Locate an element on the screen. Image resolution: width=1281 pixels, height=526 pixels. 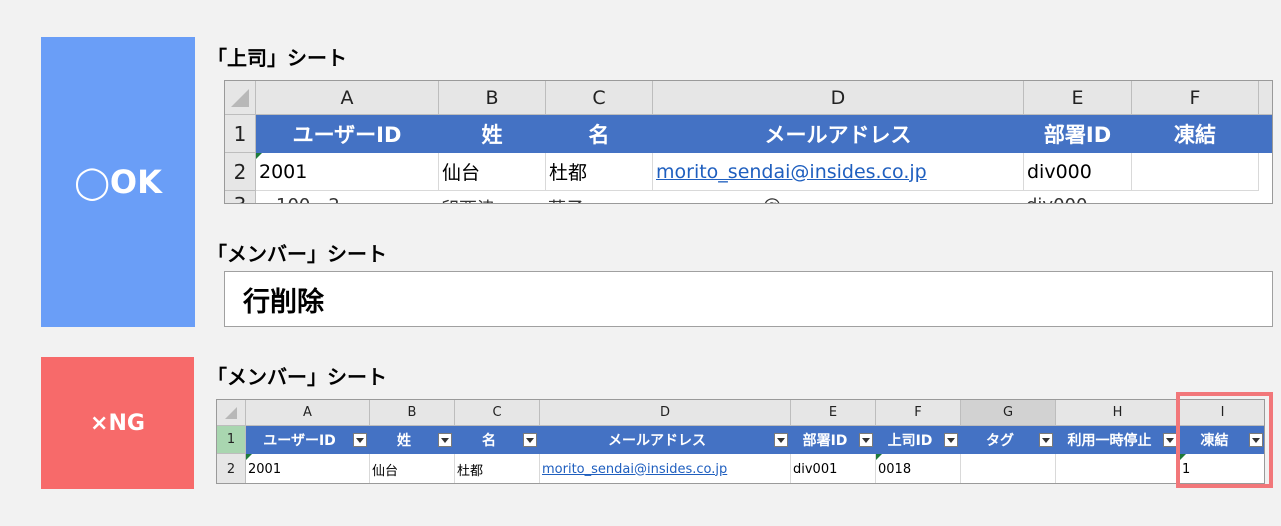
cell-user-id-value: 2001 is located at coordinates (283, 171).